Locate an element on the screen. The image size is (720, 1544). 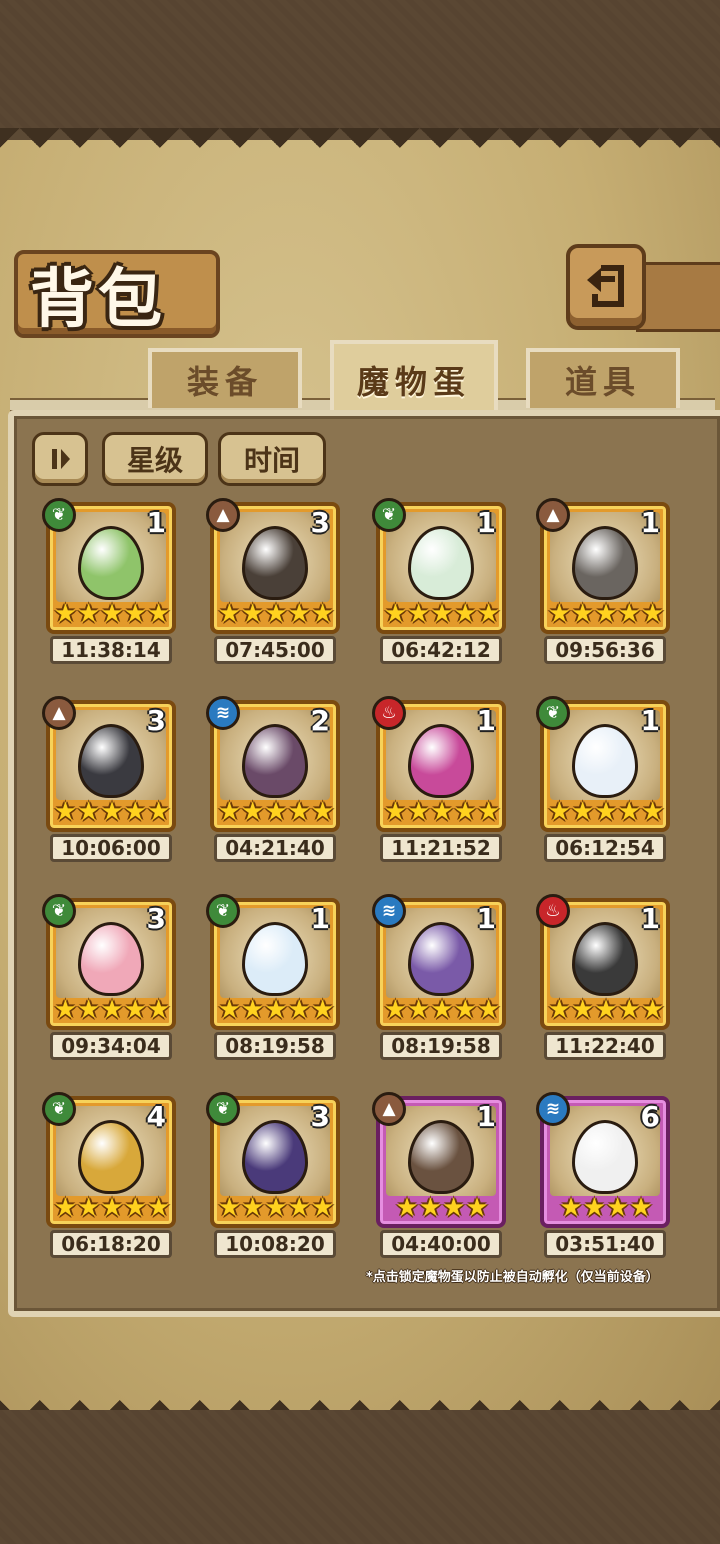
tab-equipment: 装备 is located at coordinates (225, 378).